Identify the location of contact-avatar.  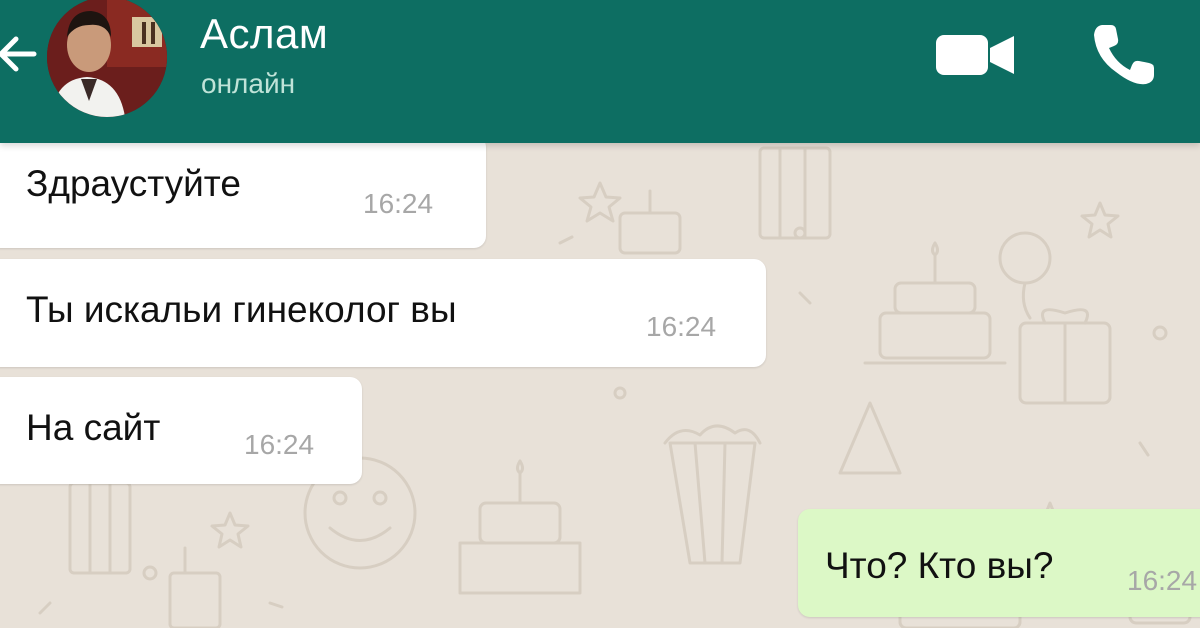
(107, 58).